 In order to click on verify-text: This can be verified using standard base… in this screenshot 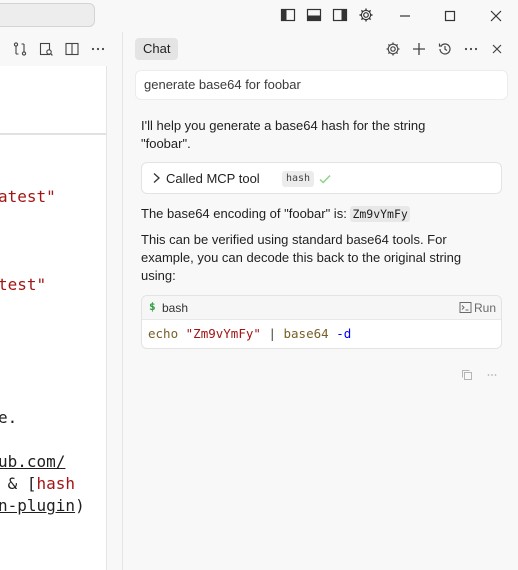, I will do `click(301, 257)`.